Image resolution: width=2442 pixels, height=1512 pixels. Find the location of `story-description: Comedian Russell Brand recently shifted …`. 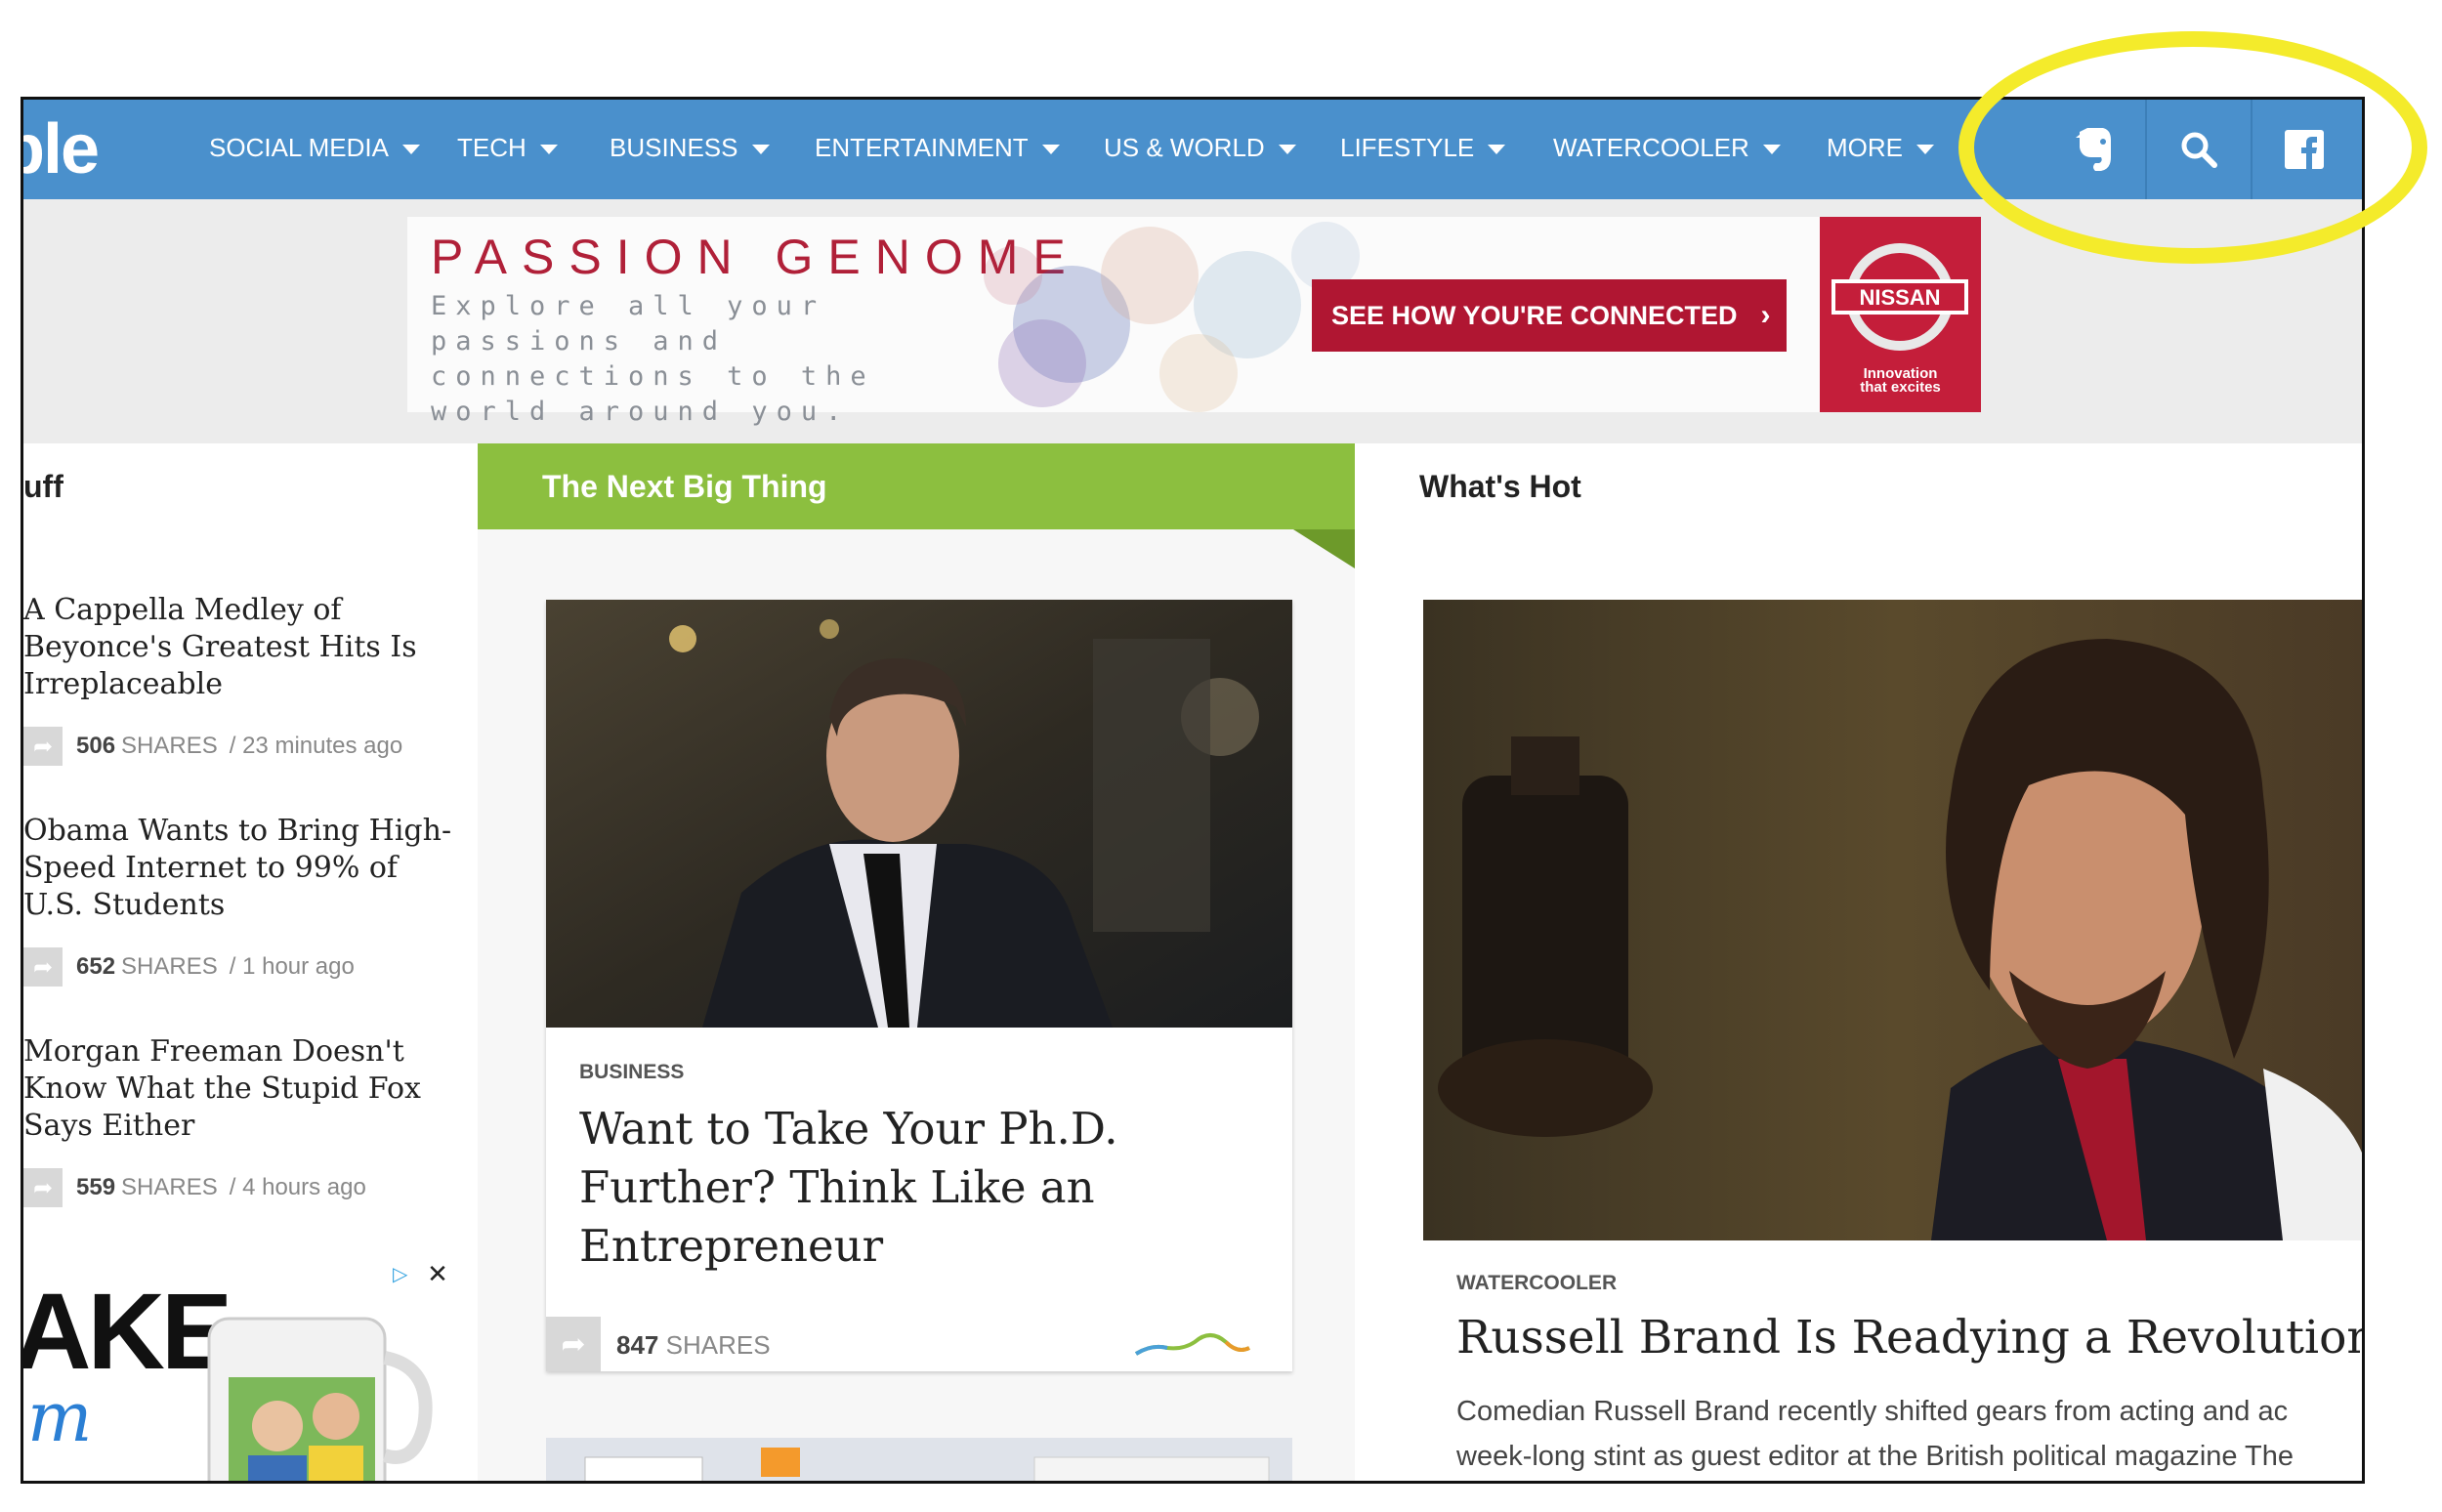

story-description: Comedian Russell Brand recently shifted … is located at coordinates (1909, 1434).